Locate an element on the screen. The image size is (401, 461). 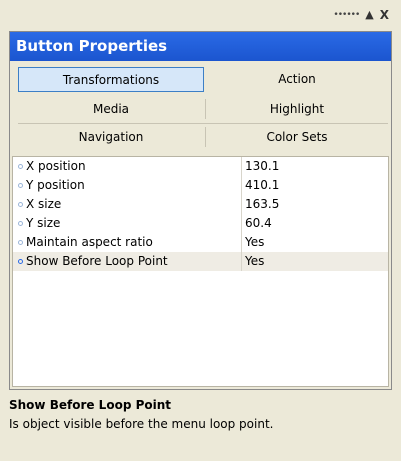
property-value: 60.4 is located at coordinates (258, 223).